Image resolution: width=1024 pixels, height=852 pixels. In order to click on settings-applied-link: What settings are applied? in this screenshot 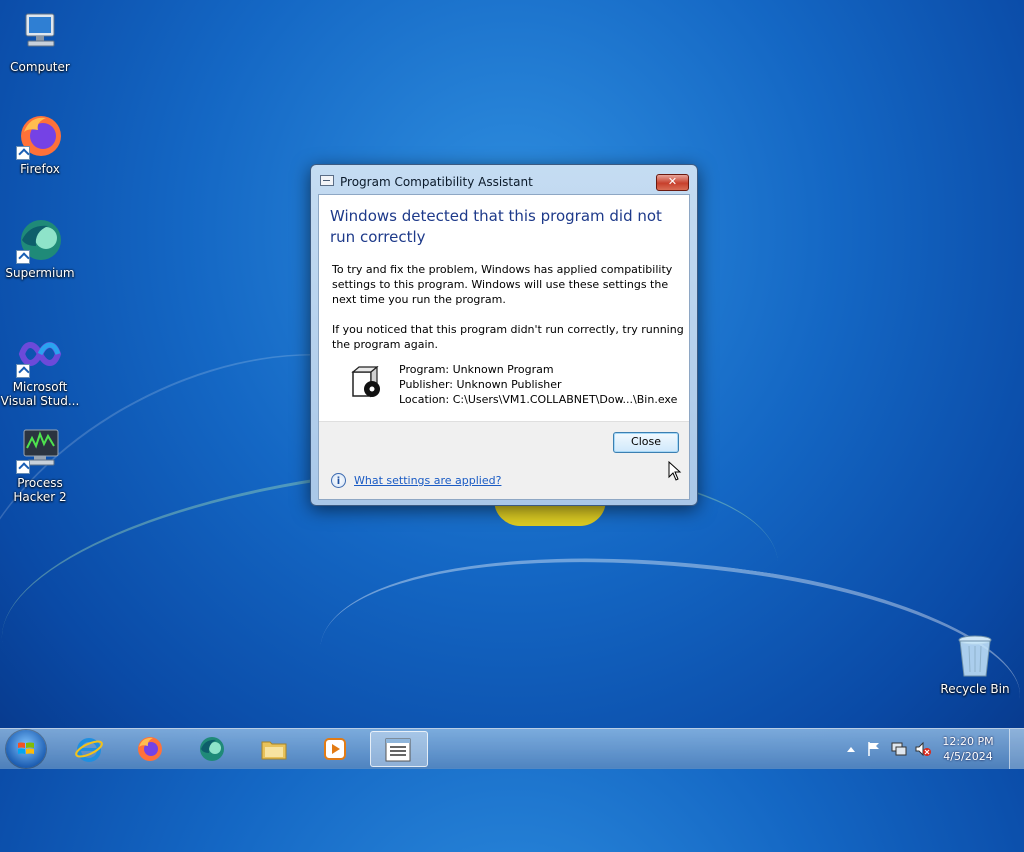, I will do `click(427, 480)`.